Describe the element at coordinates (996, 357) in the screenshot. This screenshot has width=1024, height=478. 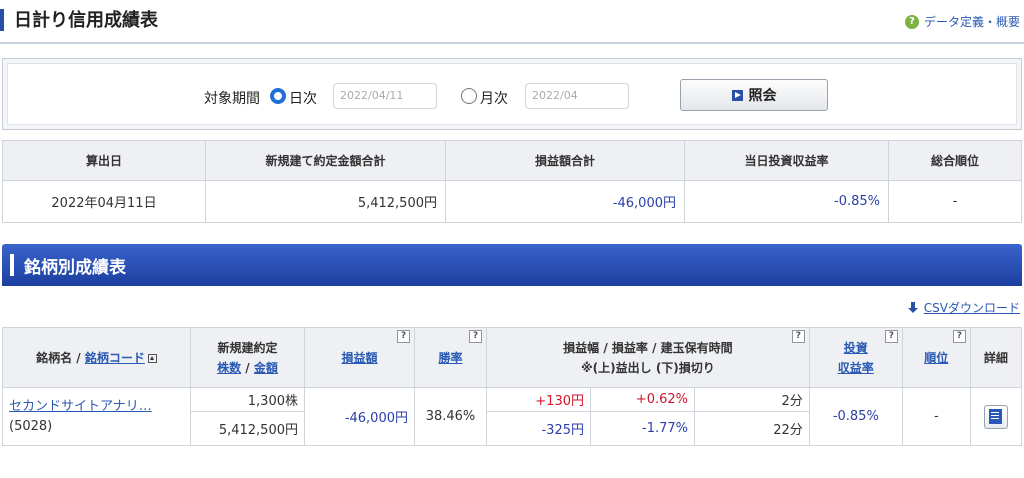
I see `header-details: 詳細` at that location.